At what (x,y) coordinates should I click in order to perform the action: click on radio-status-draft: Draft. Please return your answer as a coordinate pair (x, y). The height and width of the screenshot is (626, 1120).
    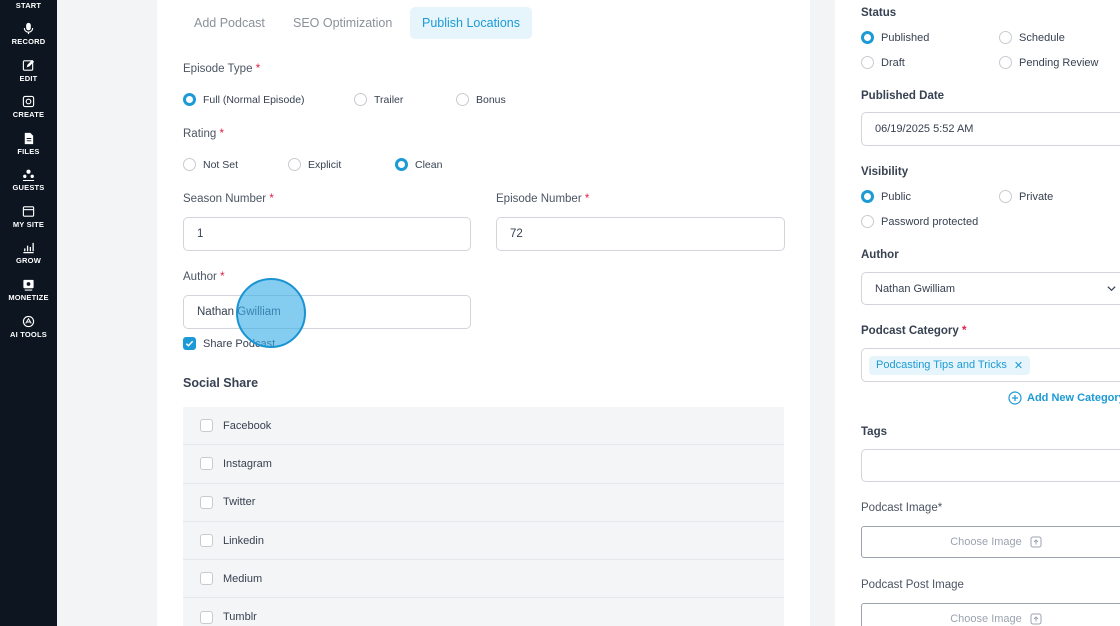
    Looking at the image, I should click on (883, 62).